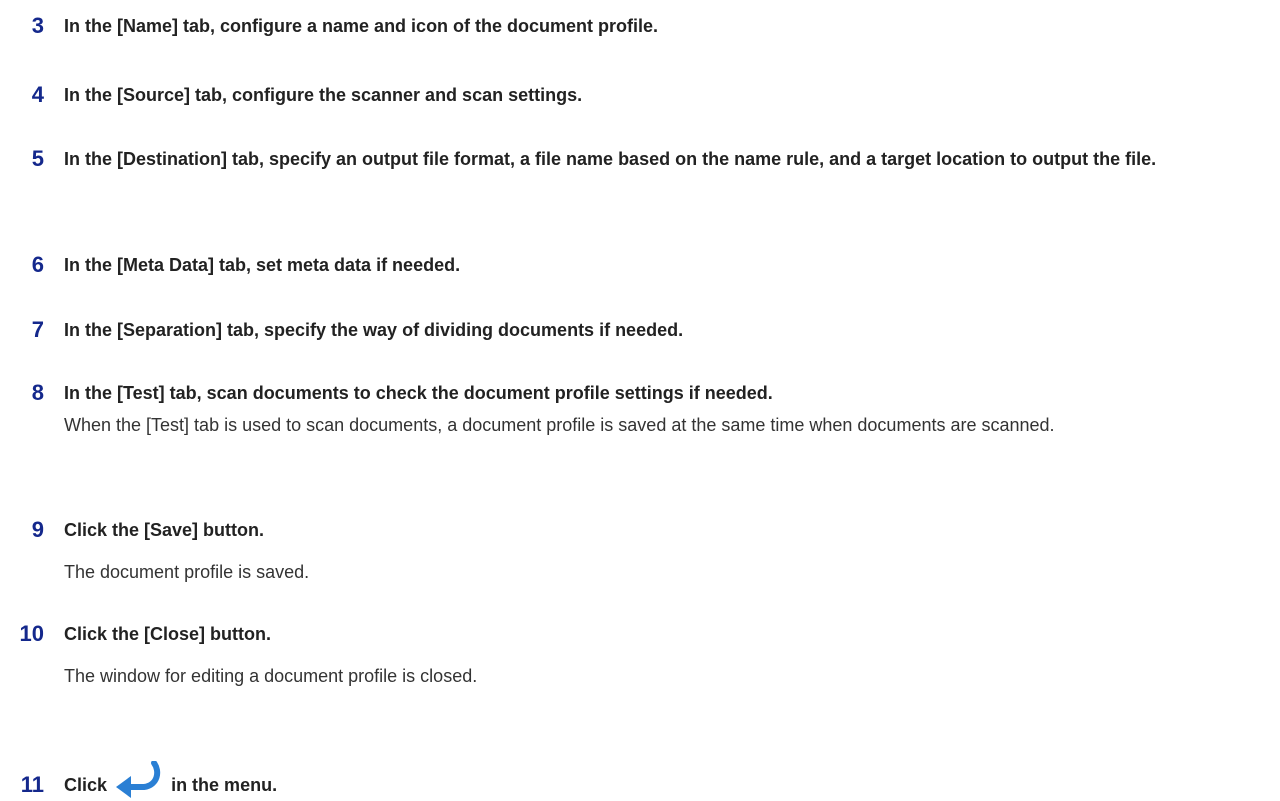 The height and width of the screenshot is (801, 1280). Describe the element at coordinates (37, 329) in the screenshot. I see `step-number: 7` at that location.